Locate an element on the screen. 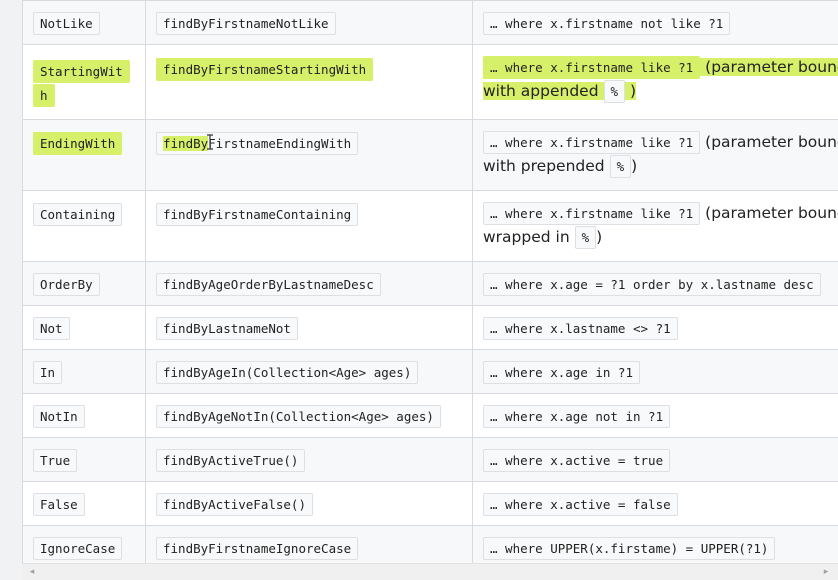 The width and height of the screenshot is (838, 580). keyword-cell: EndingWith is located at coordinates (84, 155).